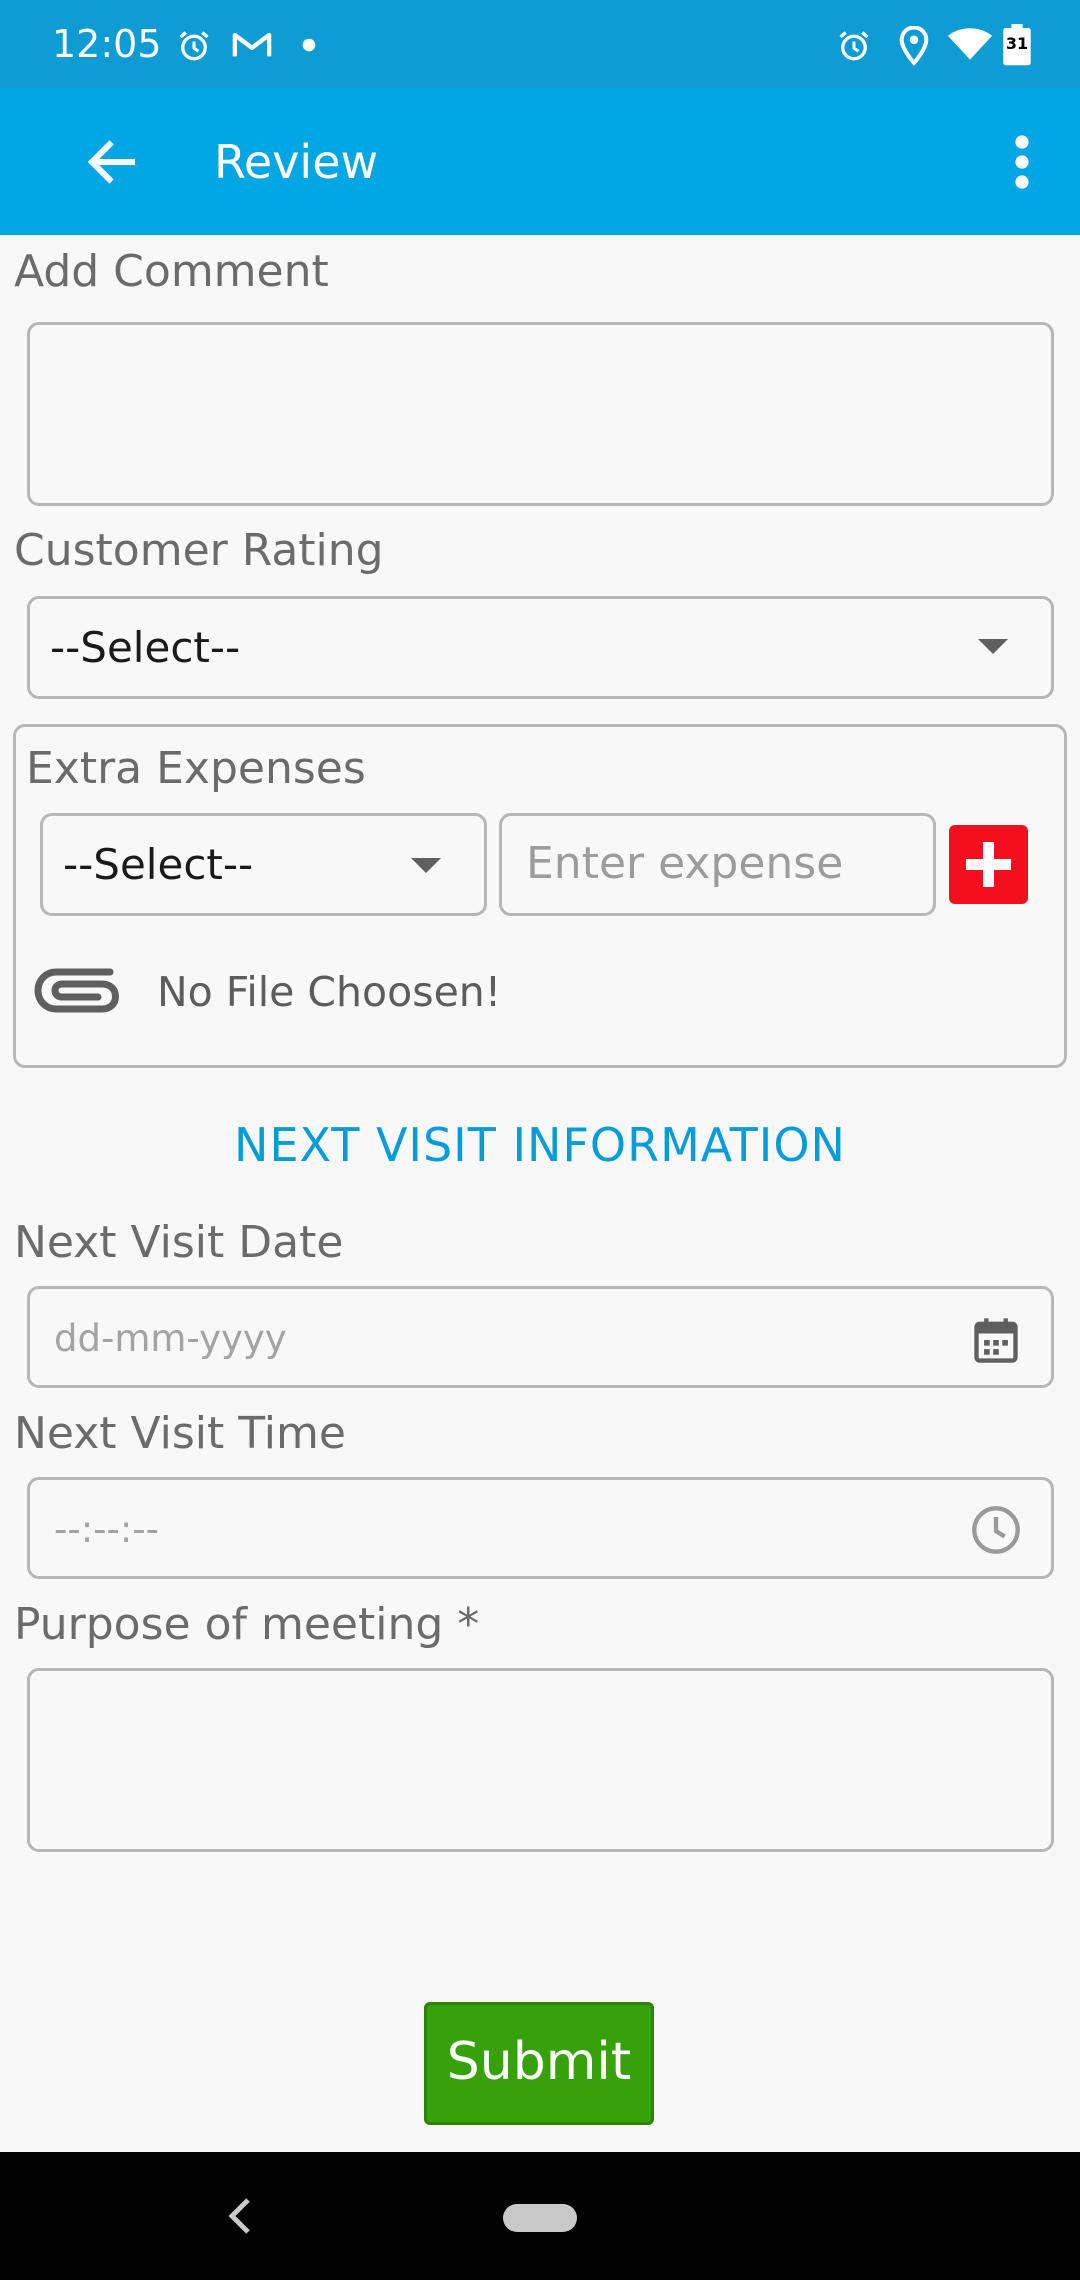 The width and height of the screenshot is (1080, 2280). Describe the element at coordinates (180, 1433) in the screenshot. I see `next-visit-time-label: Next Visit Time` at that location.